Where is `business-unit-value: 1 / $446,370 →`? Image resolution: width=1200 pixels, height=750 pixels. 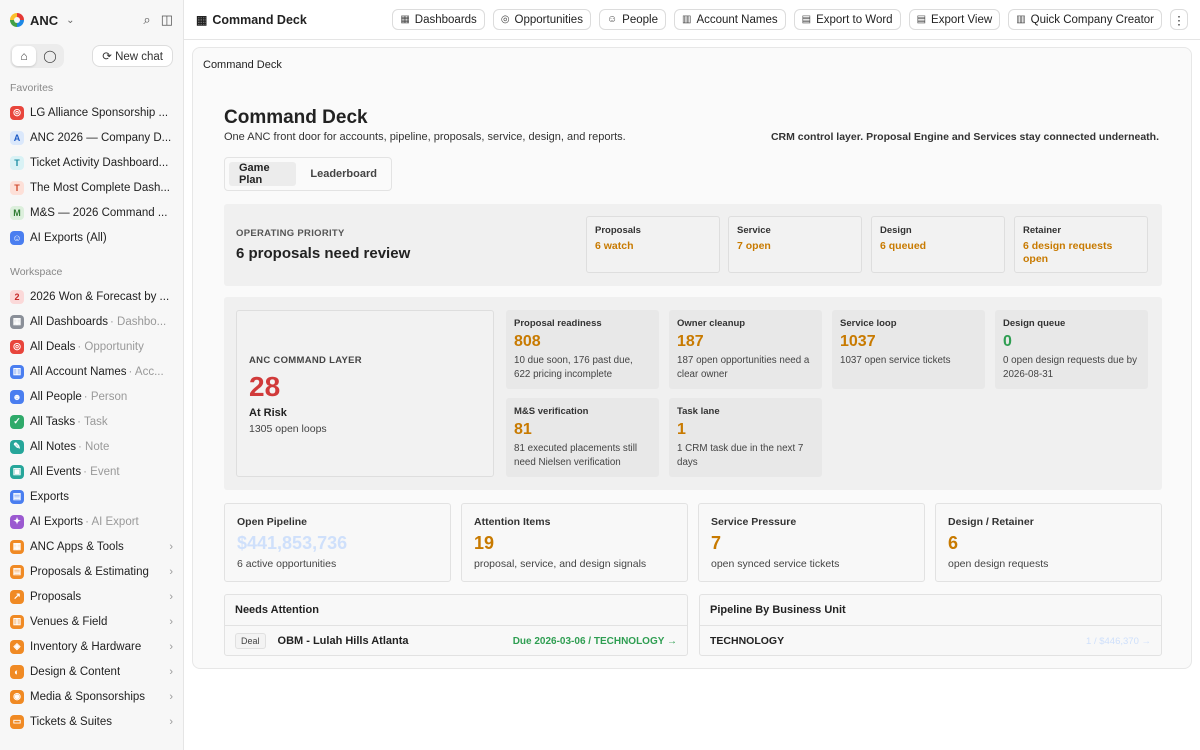 business-unit-value: 1 / $446,370 → is located at coordinates (1118, 641).